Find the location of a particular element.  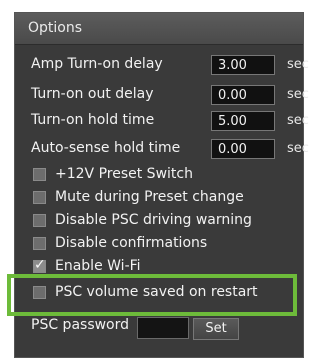

set-button: Set is located at coordinates (216, 329).